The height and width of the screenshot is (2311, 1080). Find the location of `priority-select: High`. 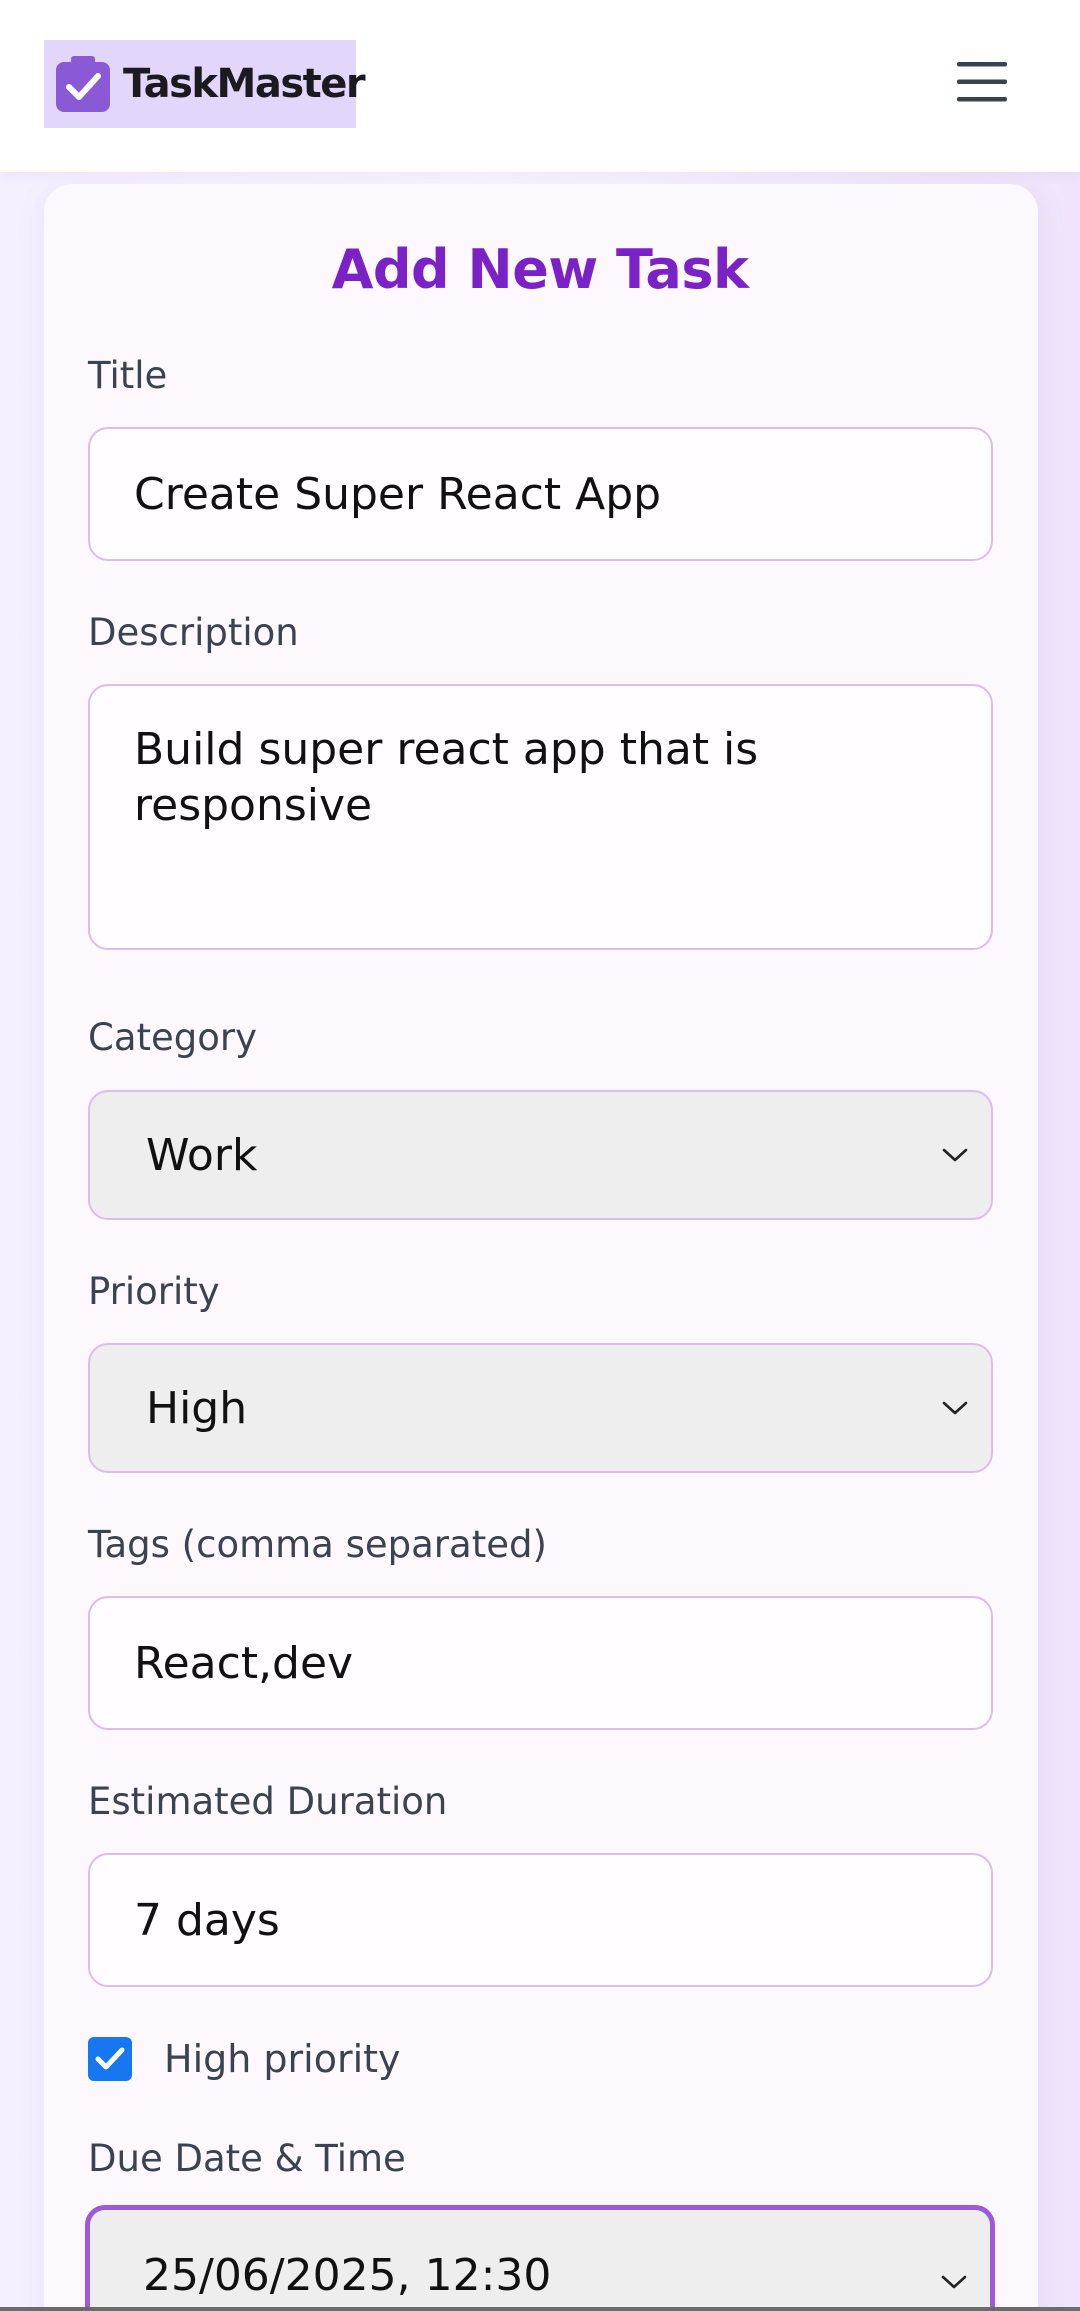

priority-select: High is located at coordinates (540, 1408).